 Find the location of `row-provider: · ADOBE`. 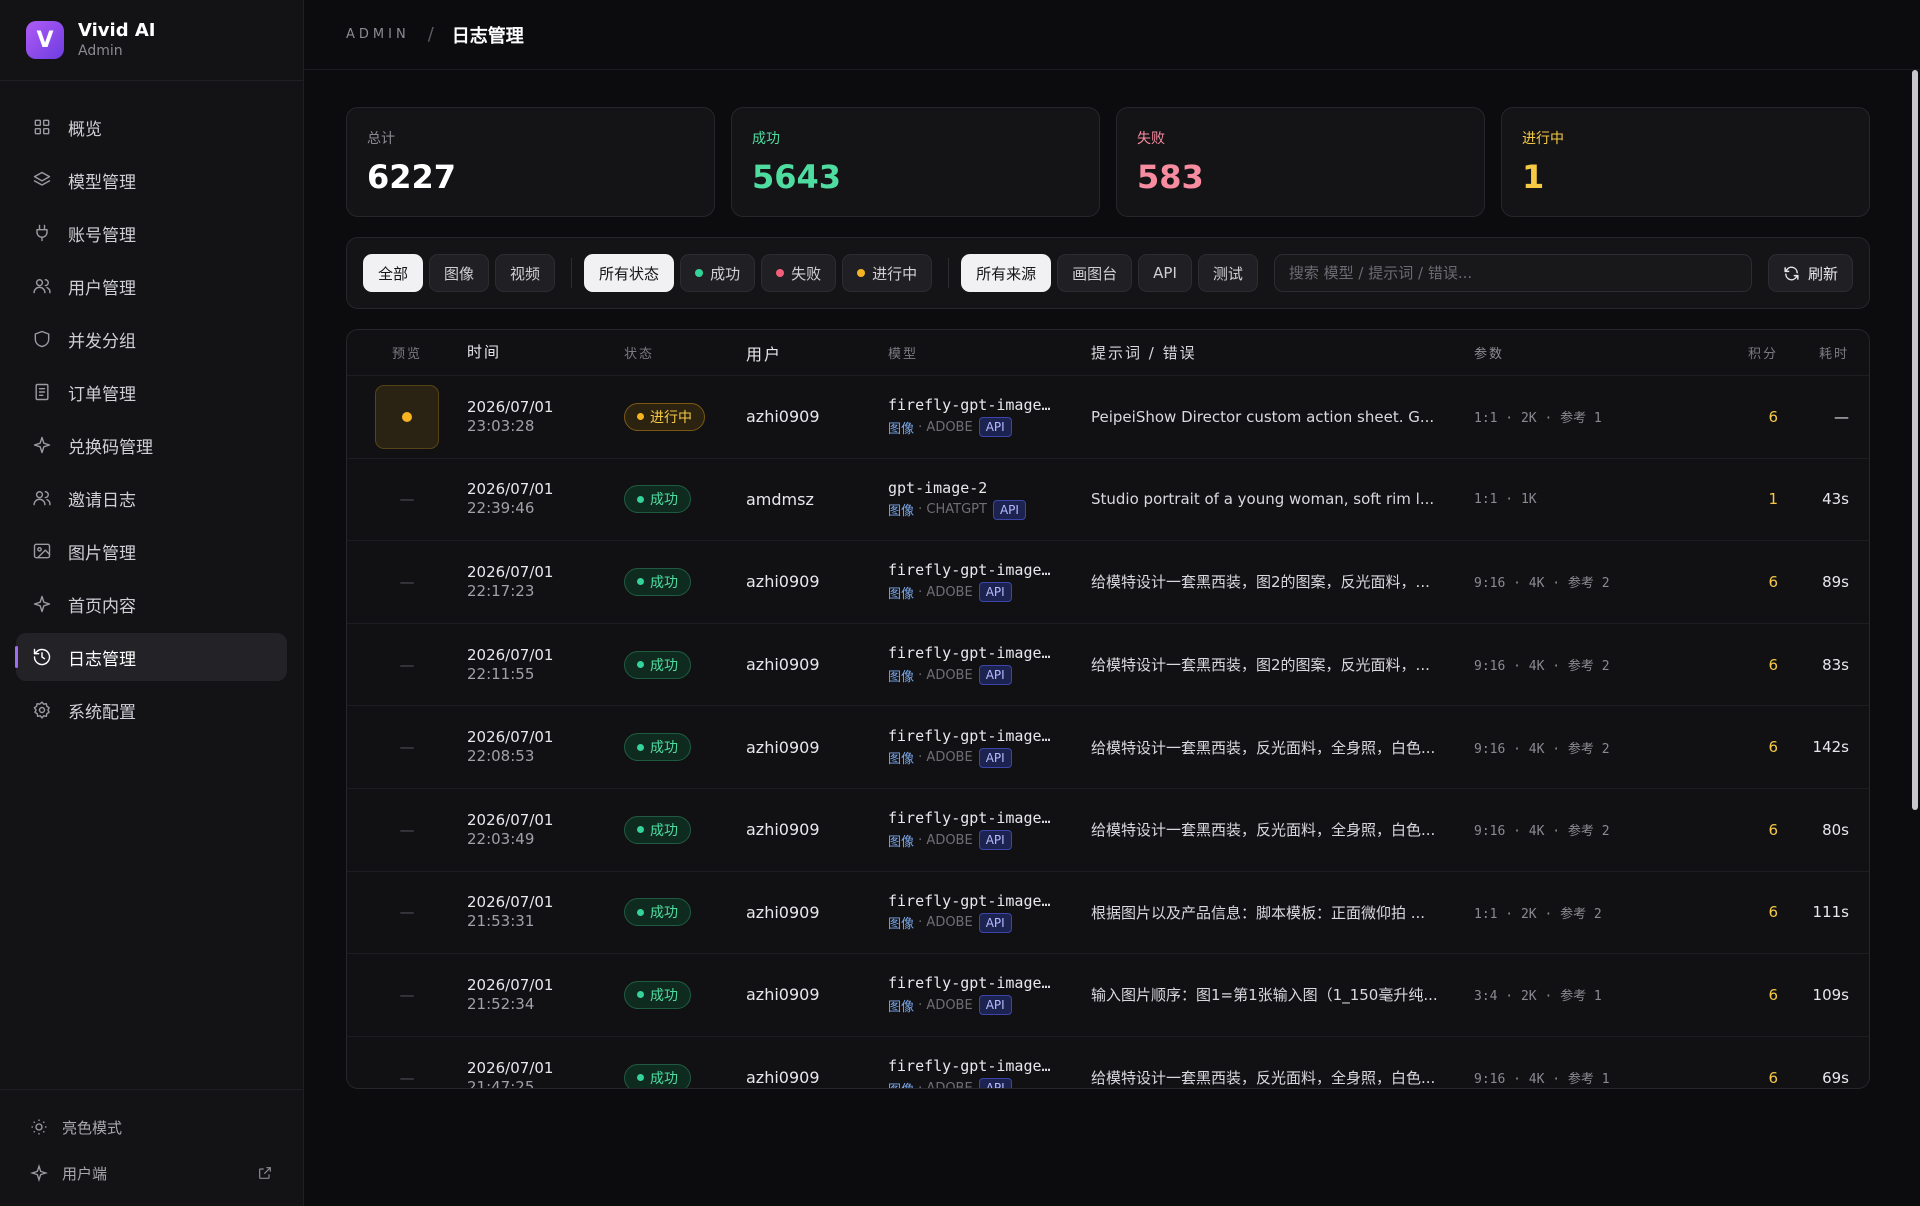

row-provider: · ADOBE is located at coordinates (945, 427).